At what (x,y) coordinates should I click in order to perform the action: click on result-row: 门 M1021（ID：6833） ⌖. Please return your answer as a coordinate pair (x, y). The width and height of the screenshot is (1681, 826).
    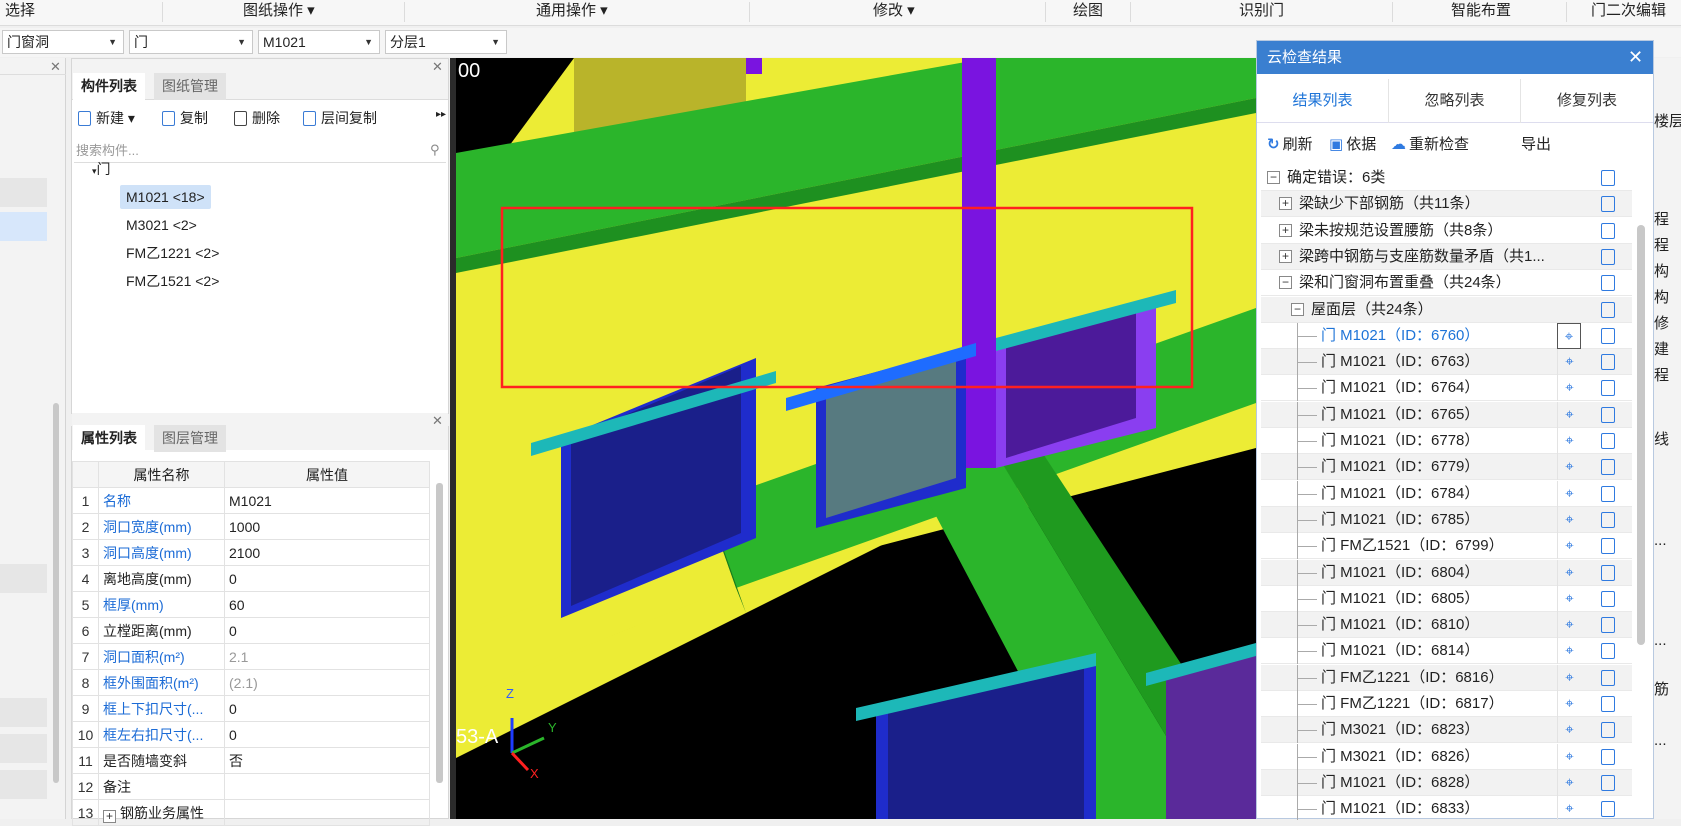
    Looking at the image, I should click on (1446, 808).